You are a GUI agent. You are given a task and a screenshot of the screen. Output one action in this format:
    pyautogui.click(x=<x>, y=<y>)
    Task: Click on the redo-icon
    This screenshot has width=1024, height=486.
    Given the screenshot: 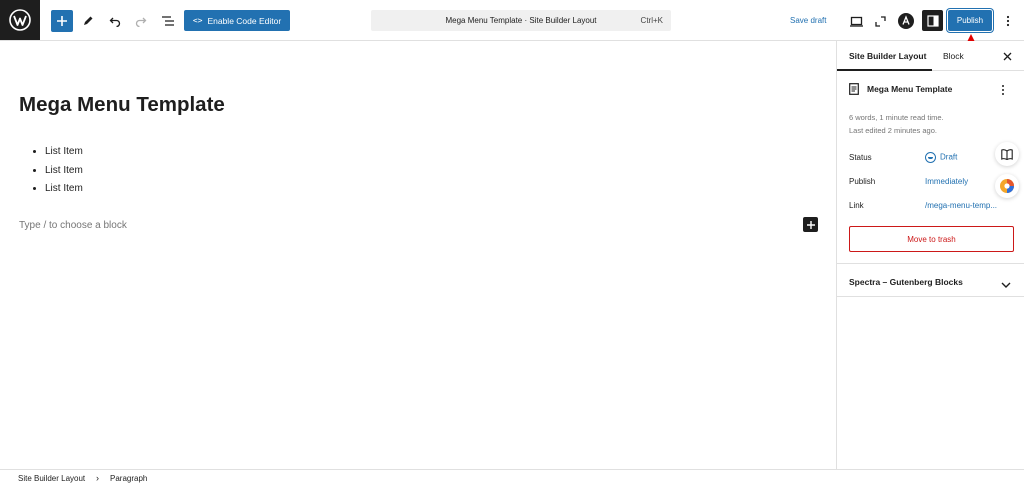 What is the action you would take?
    pyautogui.click(x=141, y=22)
    